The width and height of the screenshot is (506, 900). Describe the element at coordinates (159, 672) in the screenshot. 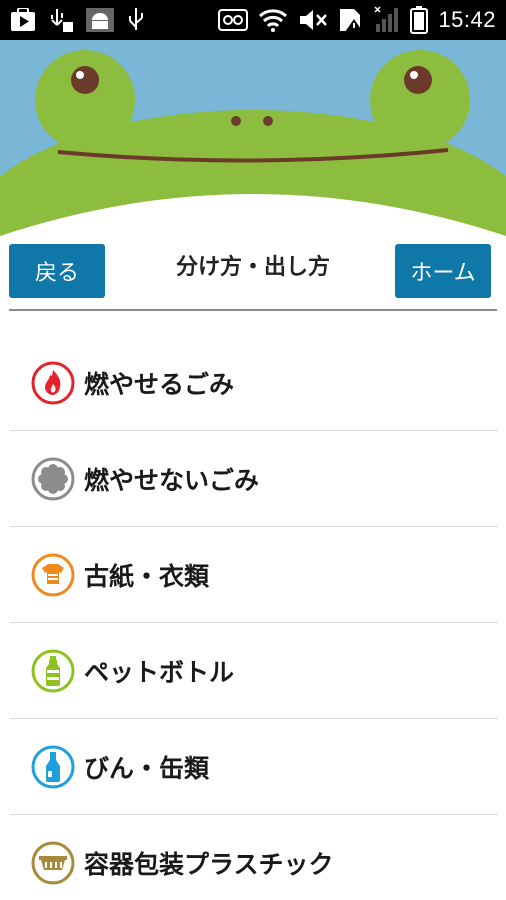

I see `list-item-label: ペットボトル` at that location.